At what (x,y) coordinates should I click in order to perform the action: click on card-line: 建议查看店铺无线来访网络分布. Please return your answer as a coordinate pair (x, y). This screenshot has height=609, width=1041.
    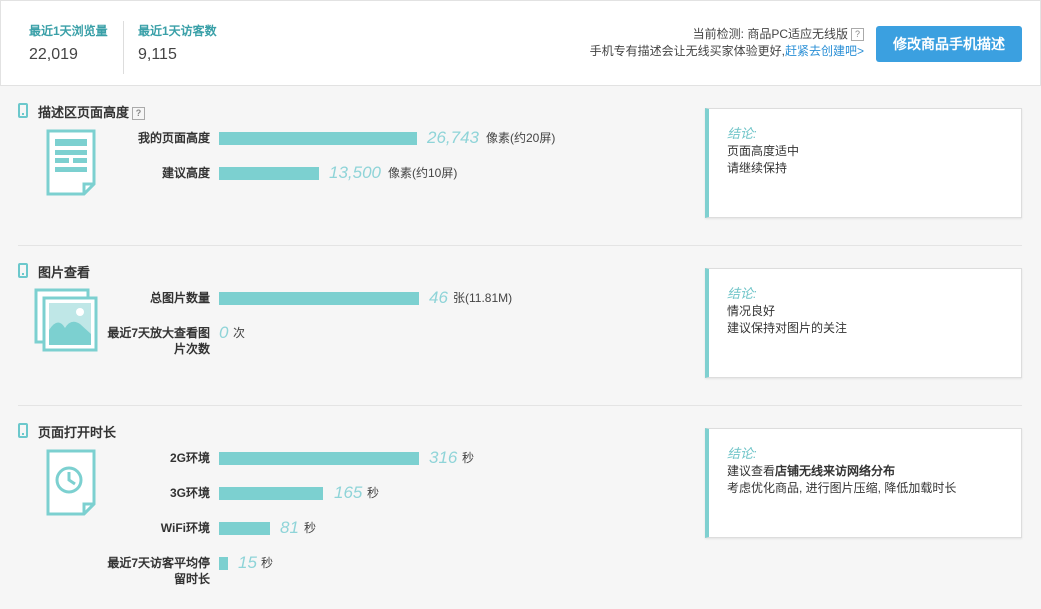
    Looking at the image, I should click on (811, 471).